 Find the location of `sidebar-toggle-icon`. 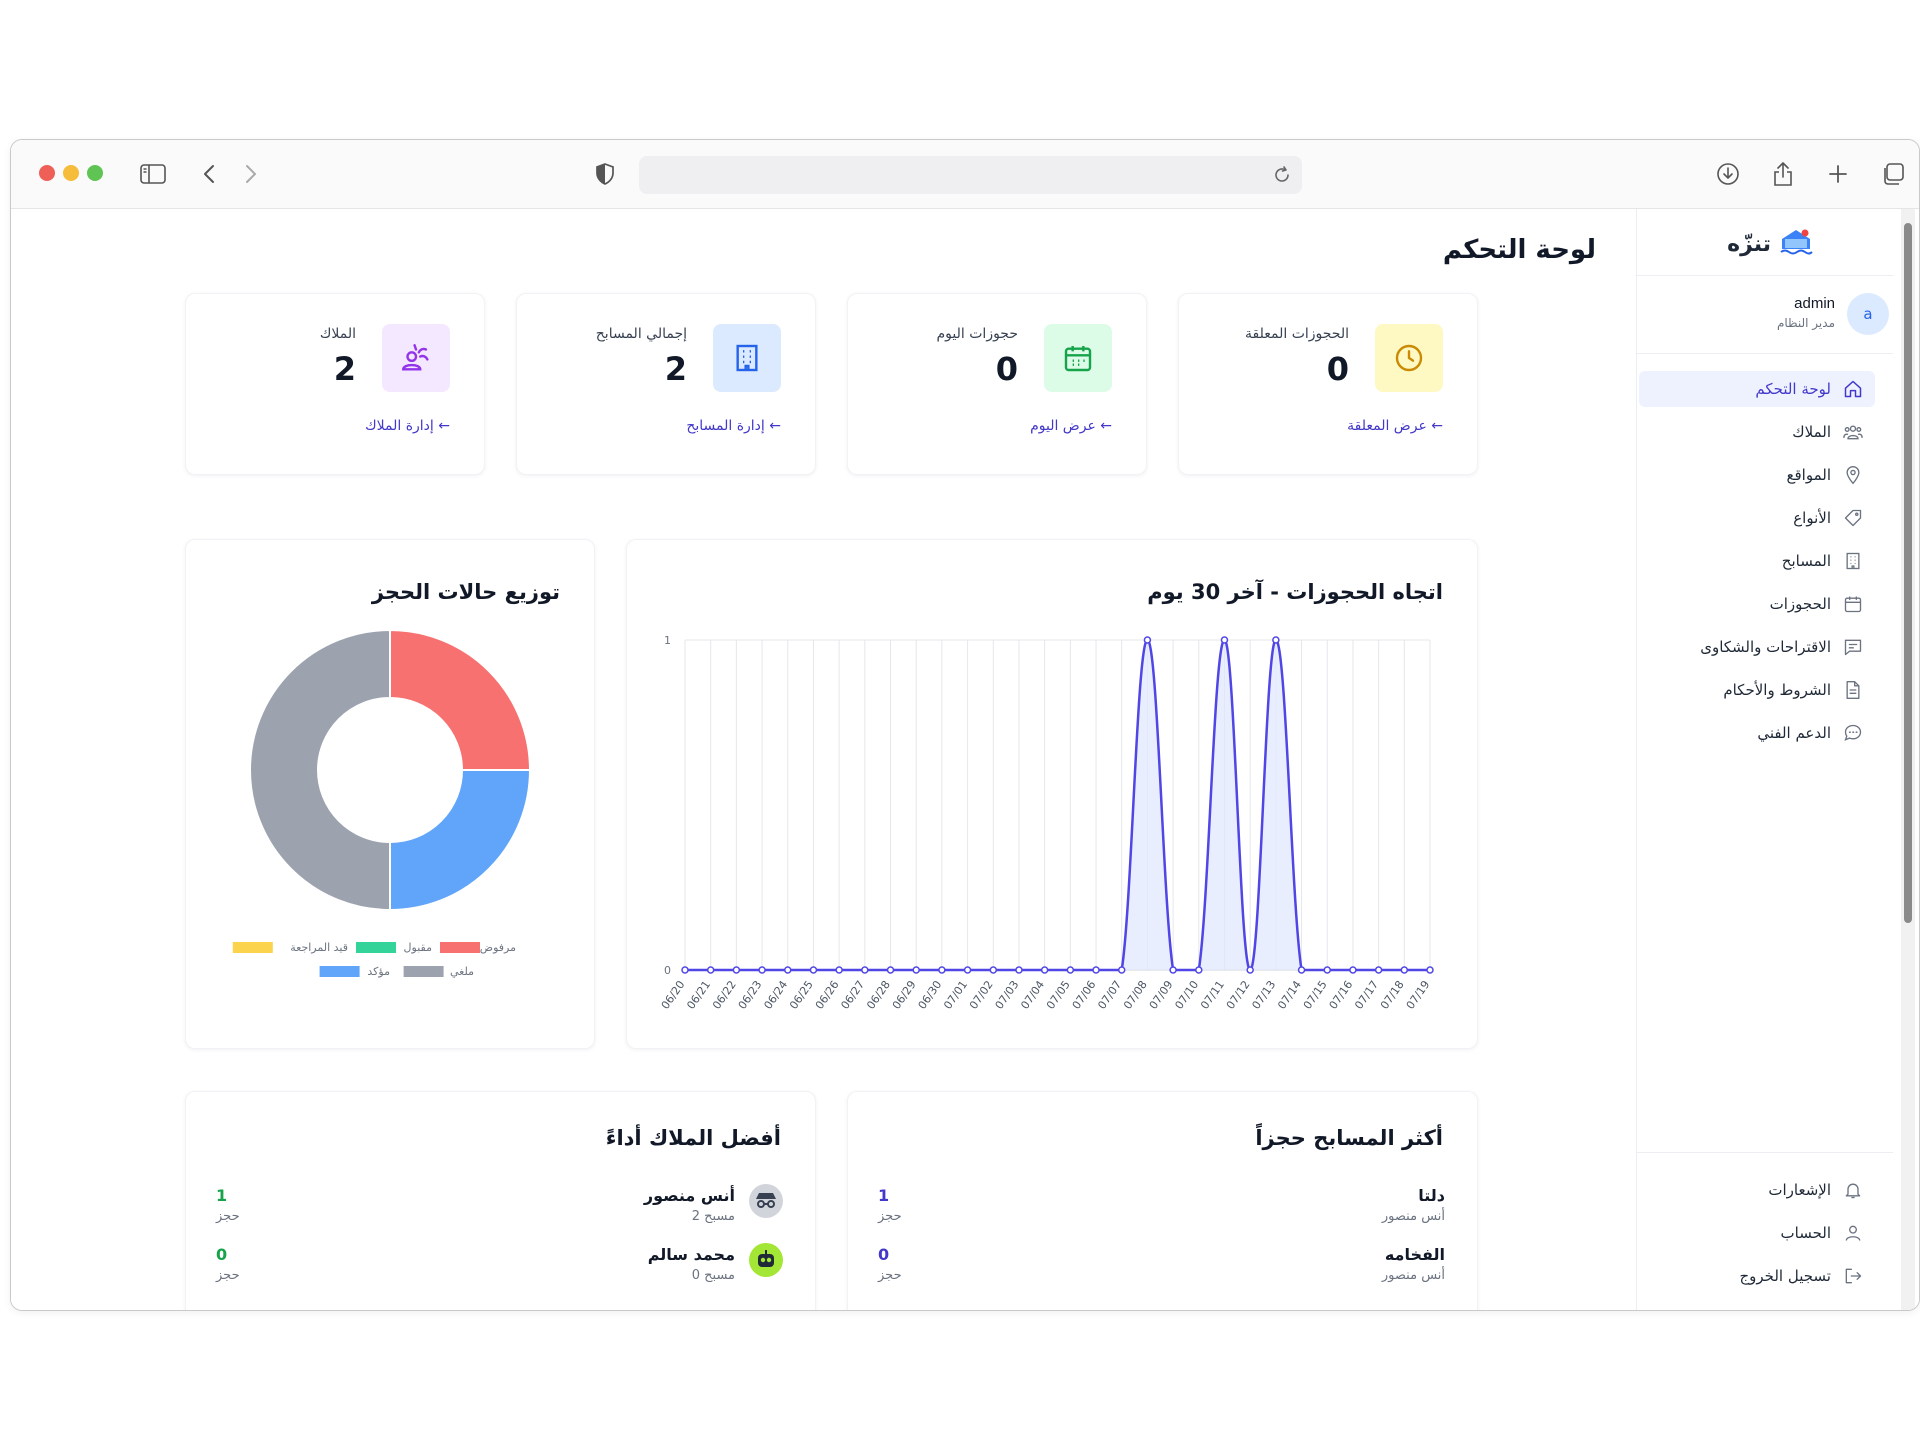

sidebar-toggle-icon is located at coordinates (153, 174).